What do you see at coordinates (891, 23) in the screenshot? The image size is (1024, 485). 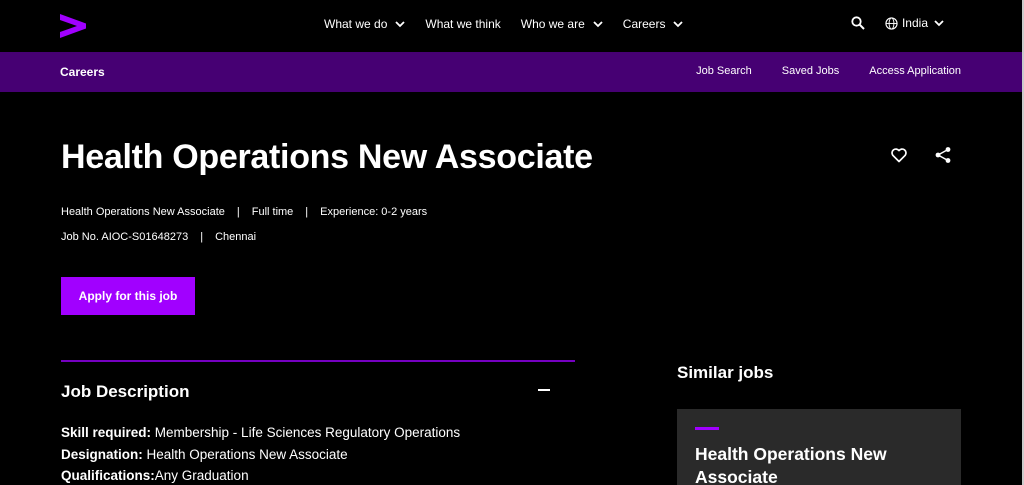 I see `globe-icon` at bounding box center [891, 23].